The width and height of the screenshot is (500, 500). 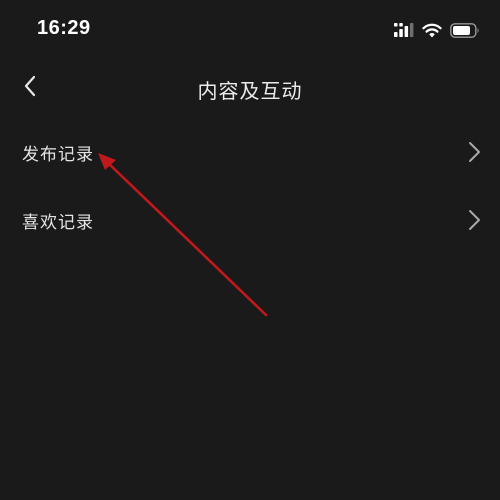 What do you see at coordinates (250, 220) in the screenshot?
I see `menu-item-liked-records: 喜欢记录` at bounding box center [250, 220].